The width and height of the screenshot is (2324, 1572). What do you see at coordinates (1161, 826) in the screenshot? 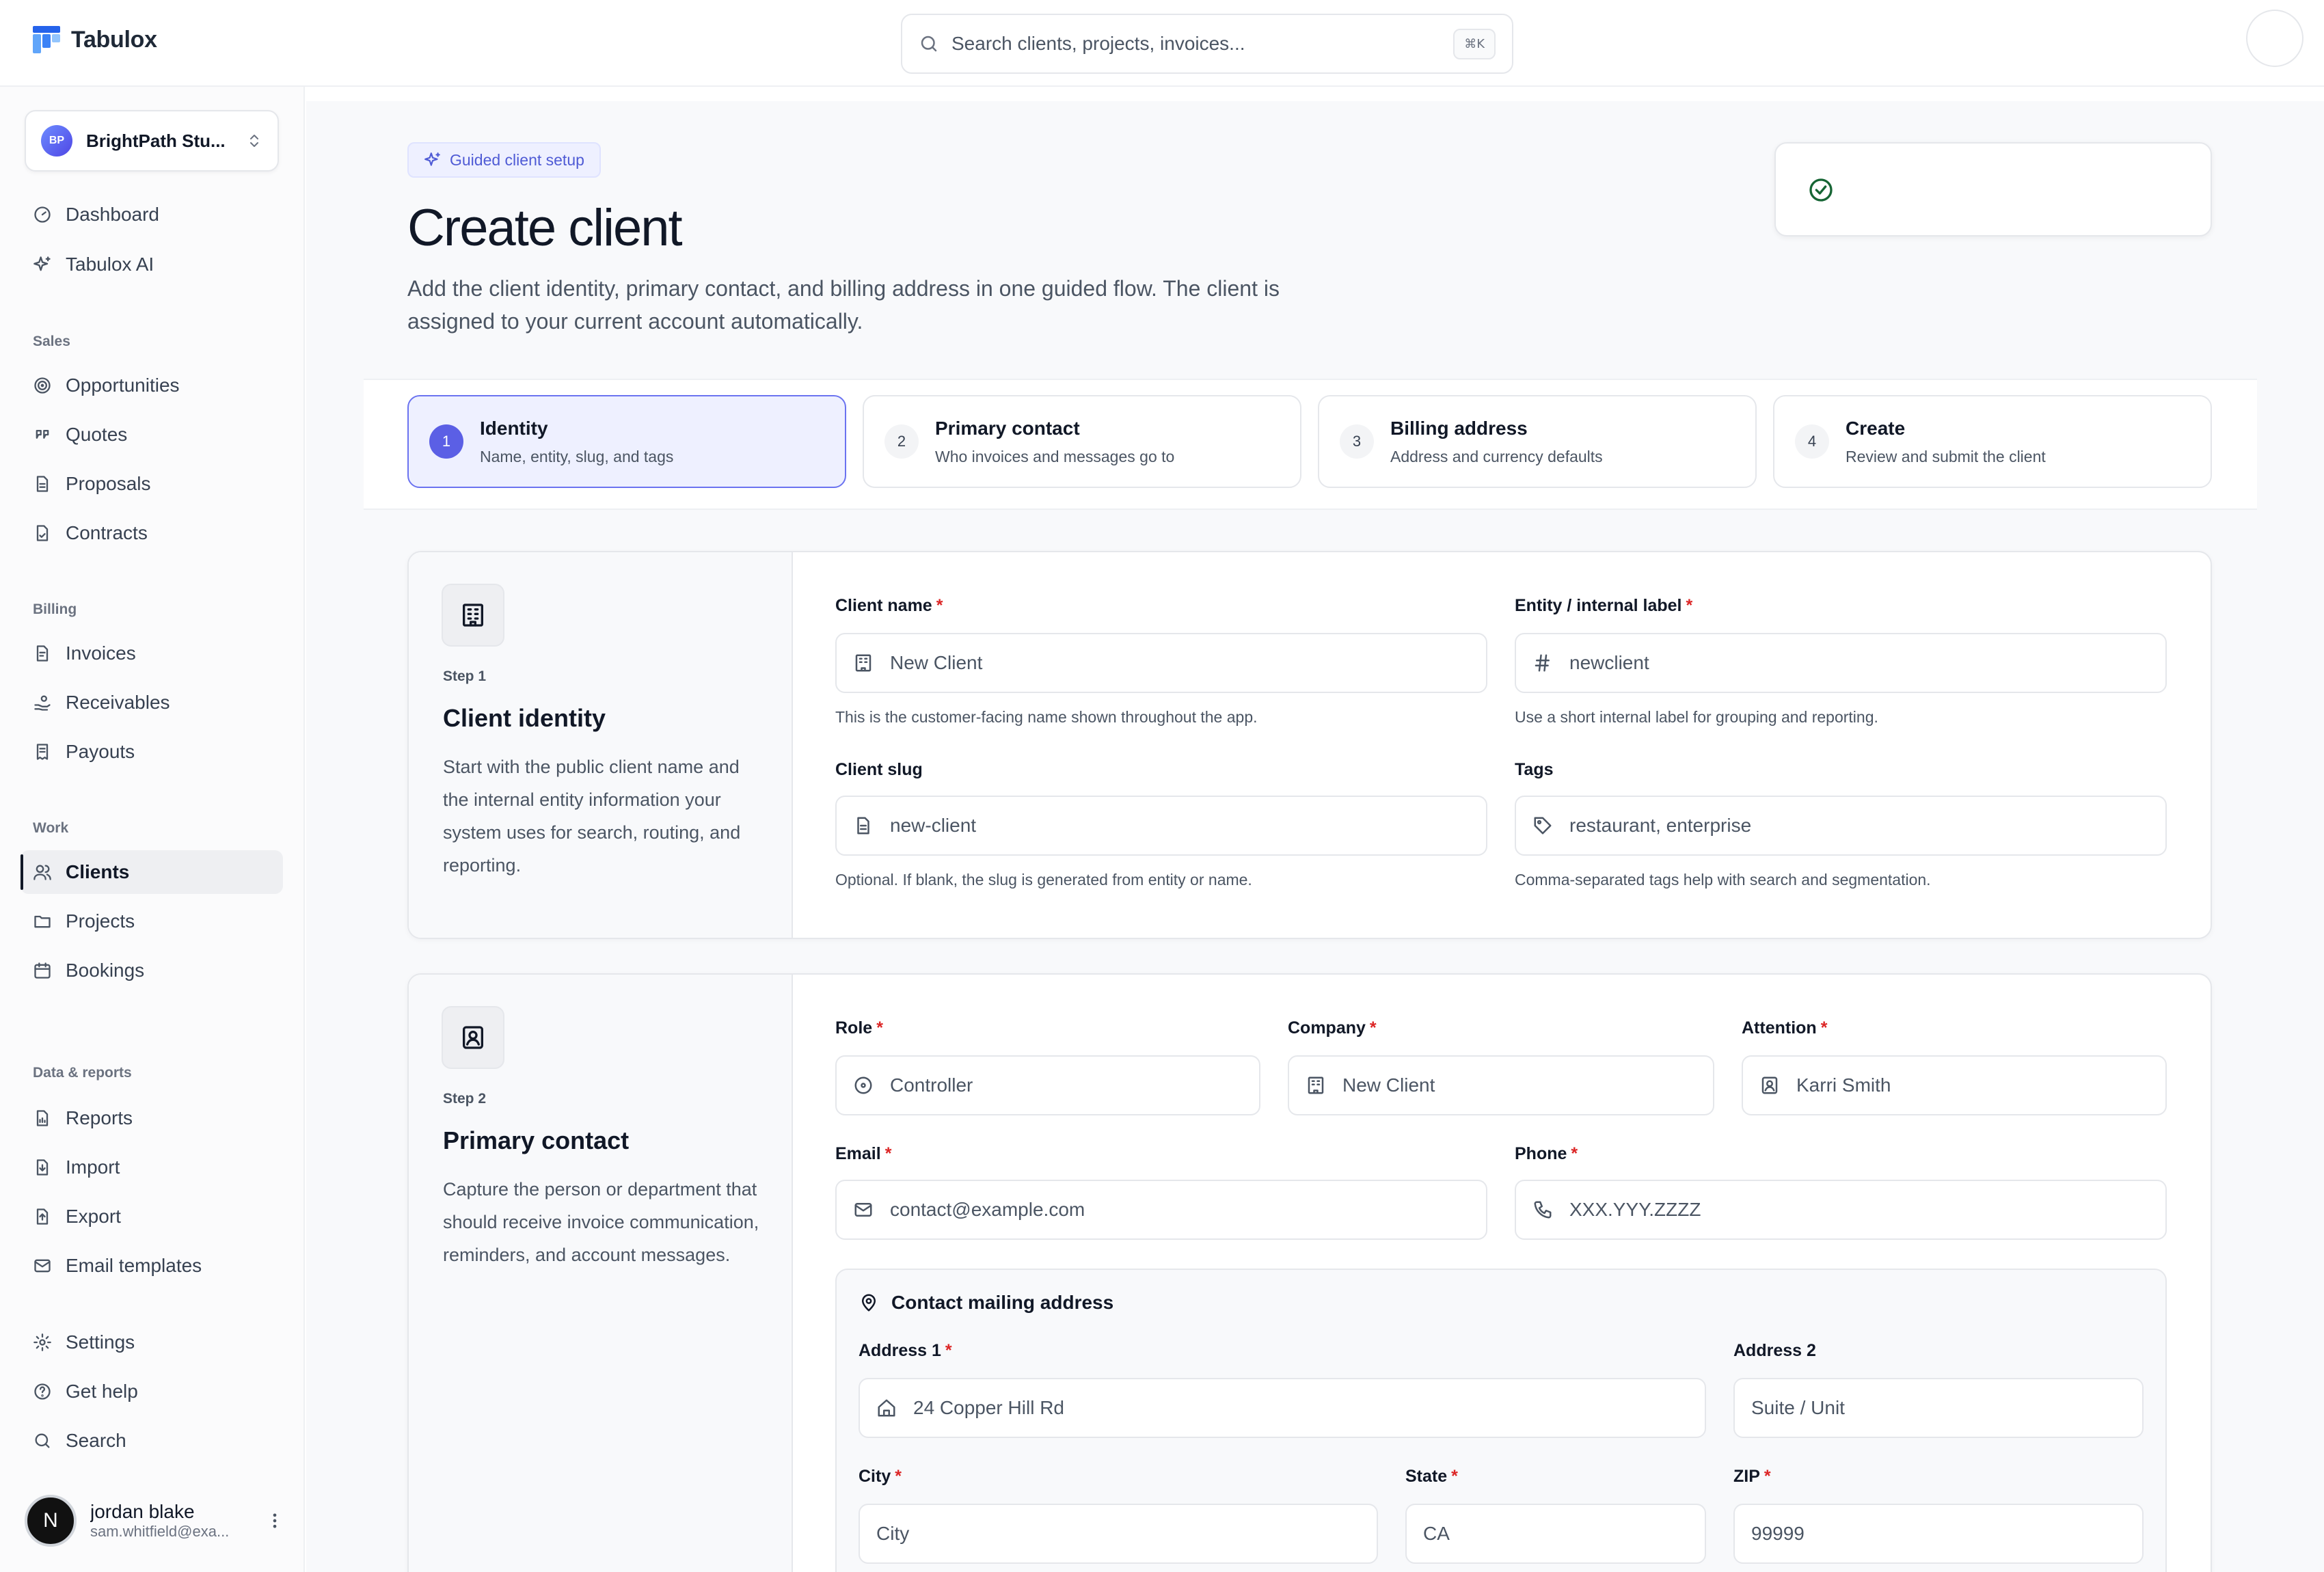
I see `client-slug-input: new-client` at bounding box center [1161, 826].